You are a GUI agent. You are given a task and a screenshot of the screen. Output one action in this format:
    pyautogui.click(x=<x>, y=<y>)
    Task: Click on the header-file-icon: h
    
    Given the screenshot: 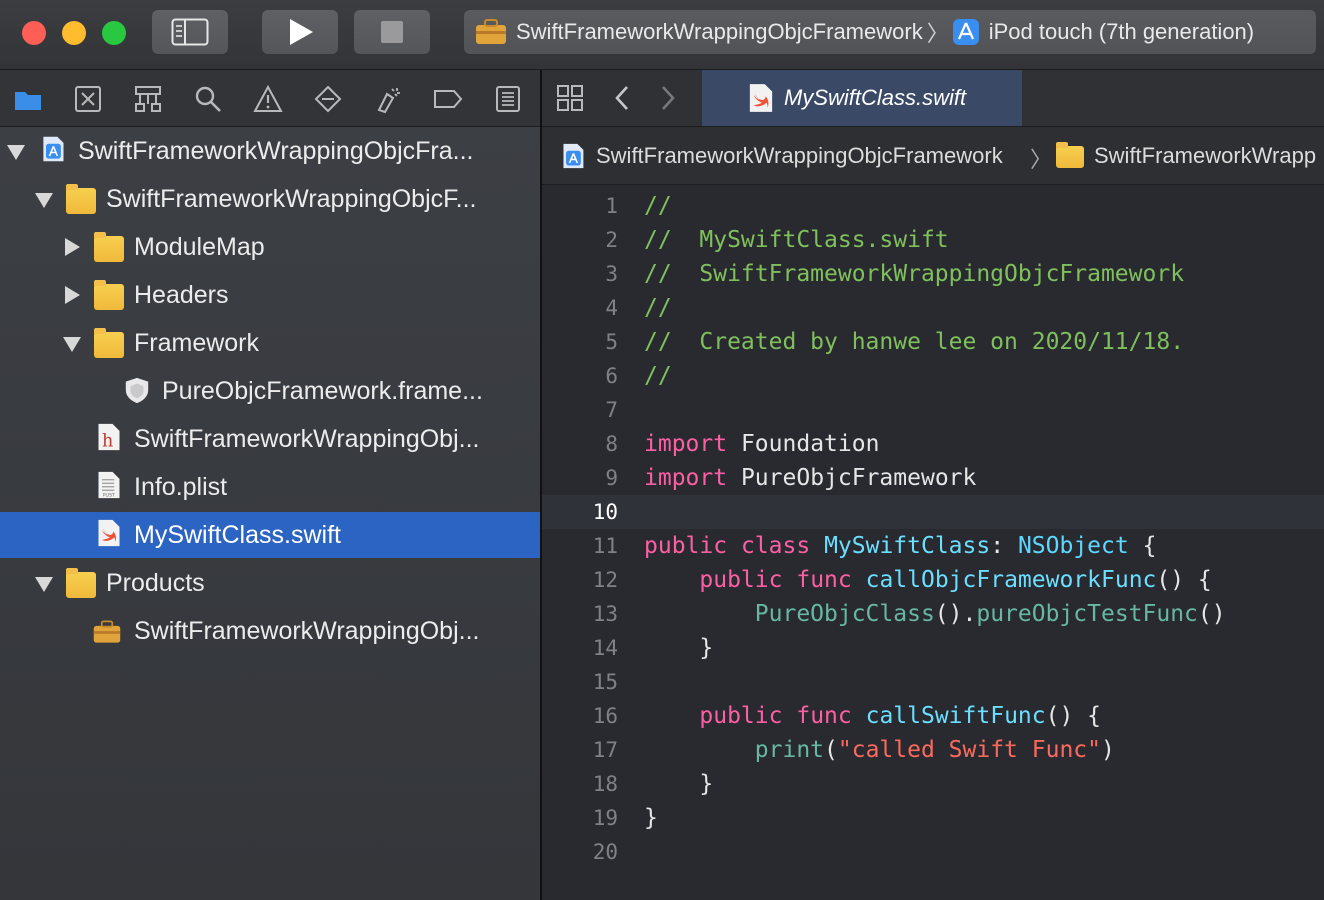 What is the action you would take?
    pyautogui.click(x=109, y=437)
    